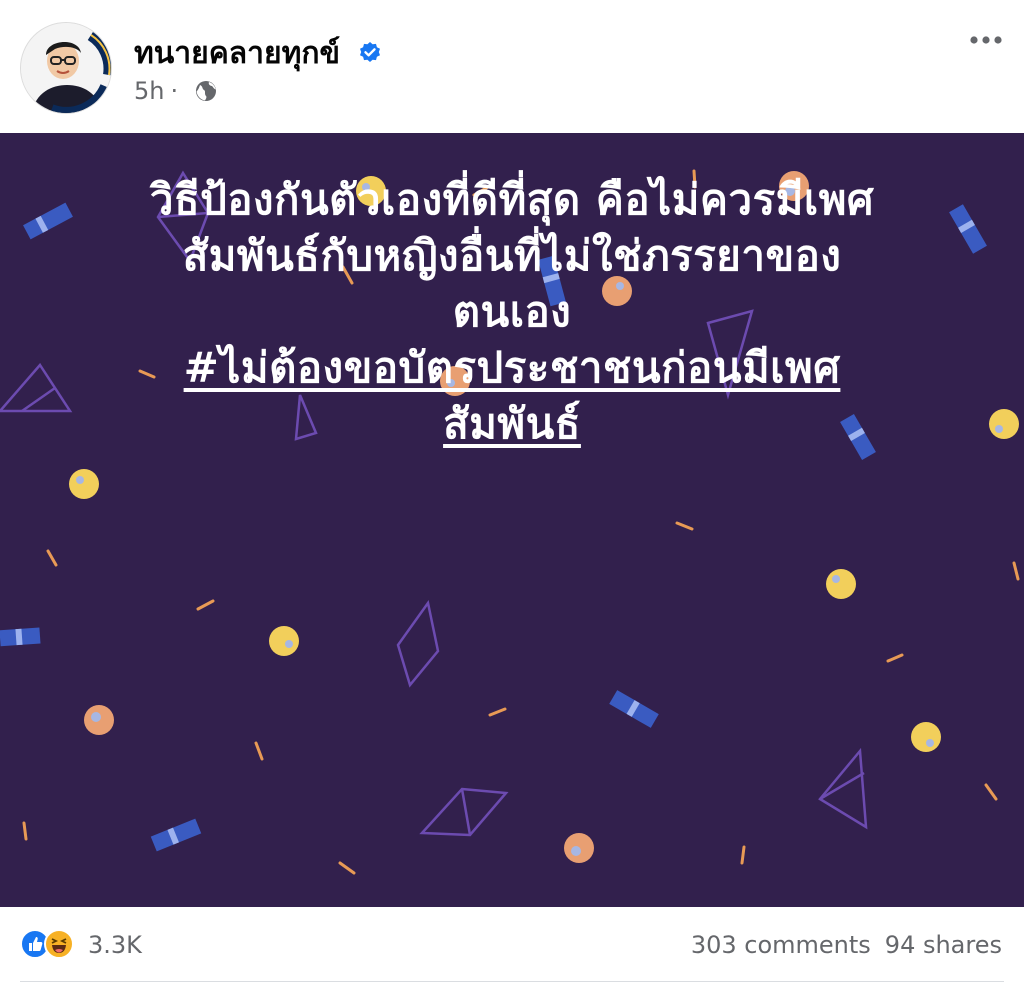 The width and height of the screenshot is (1024, 983). I want to click on engagement-stats: 303 comments 94 shares, so click(839, 945).